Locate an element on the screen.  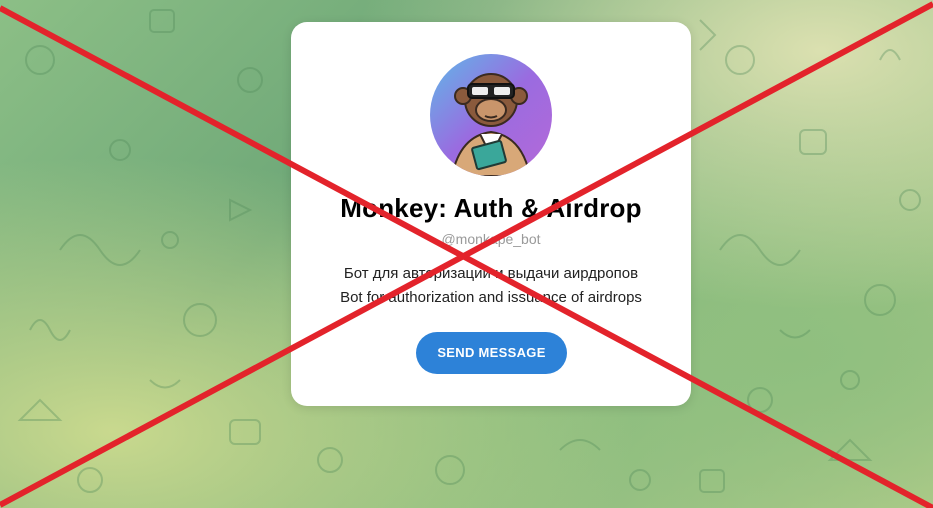
send-message-button: SEND MESSAGE is located at coordinates (491, 353).